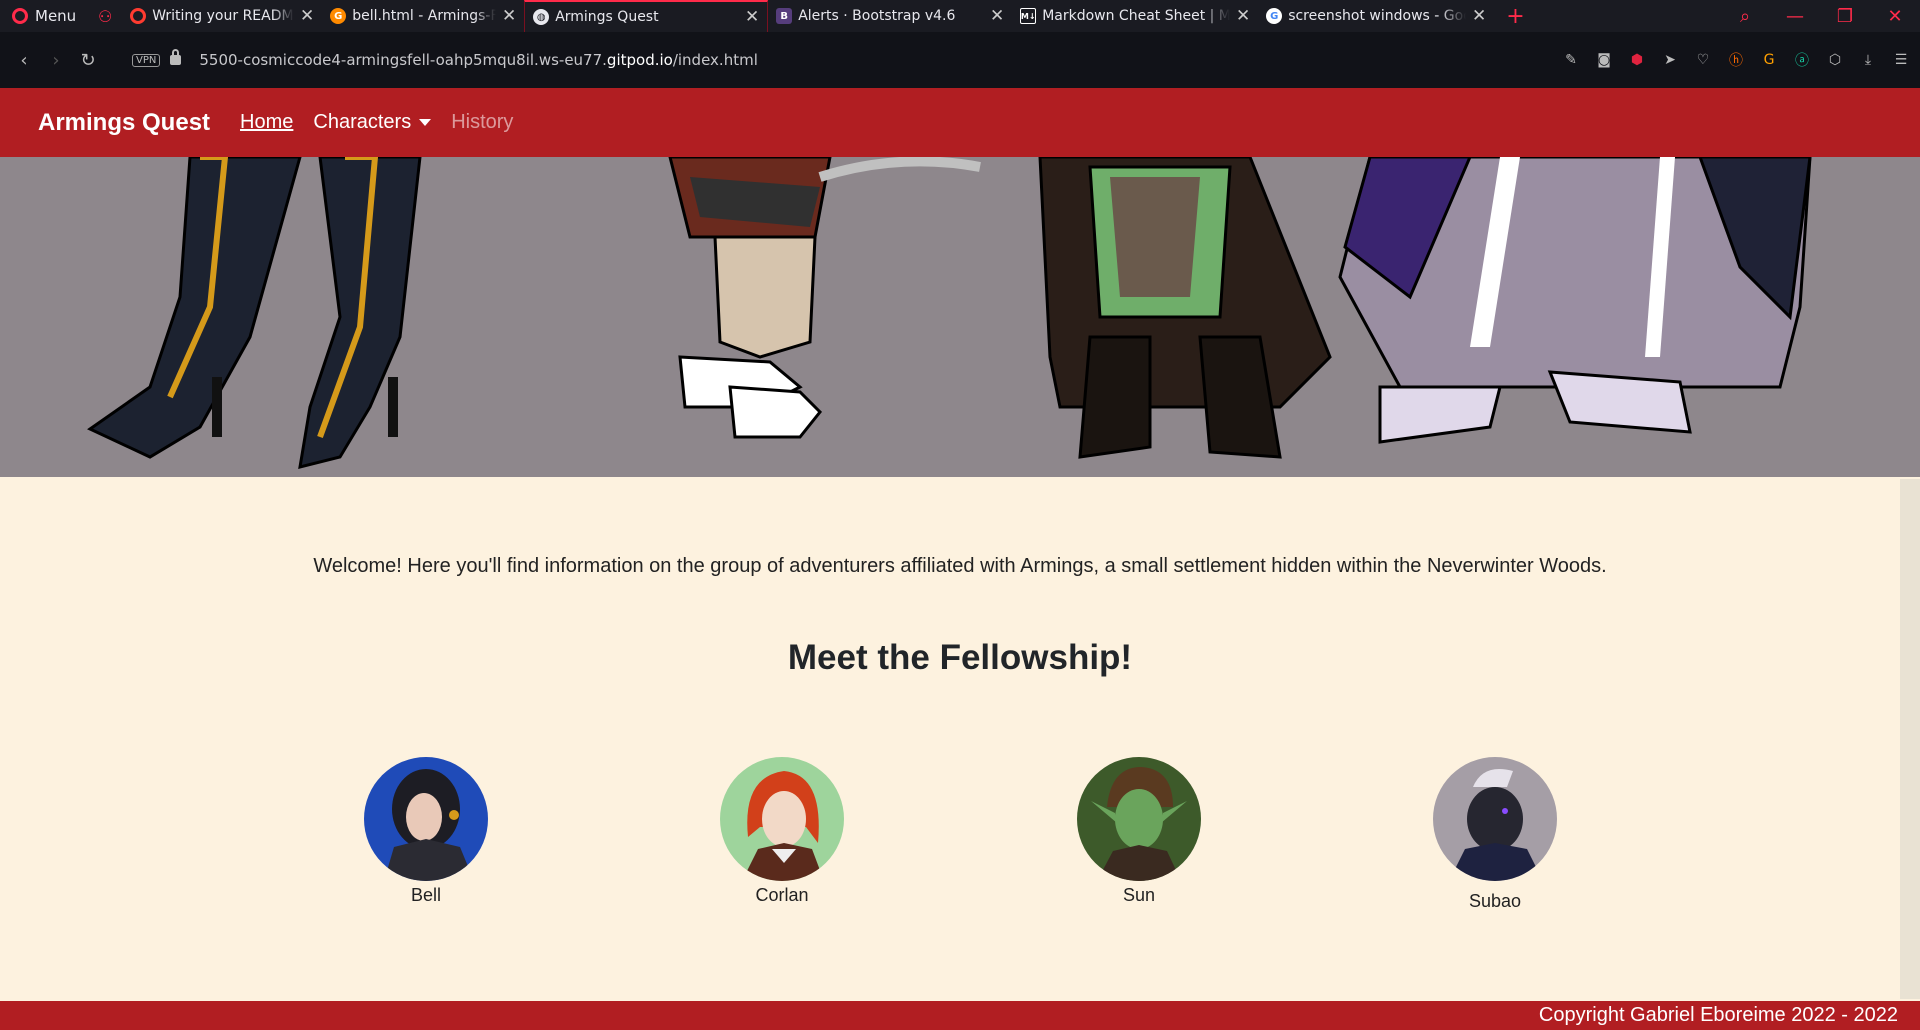  I want to click on tab-title: Markdown Cheat Sheet | M, so click(1136, 16).